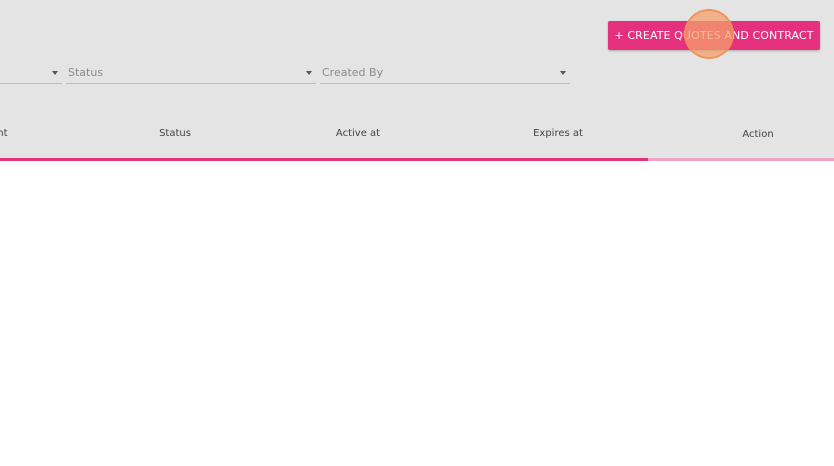 This screenshot has width=834, height=466. What do you see at coordinates (709, 34) in the screenshot?
I see `click-indicator` at bounding box center [709, 34].